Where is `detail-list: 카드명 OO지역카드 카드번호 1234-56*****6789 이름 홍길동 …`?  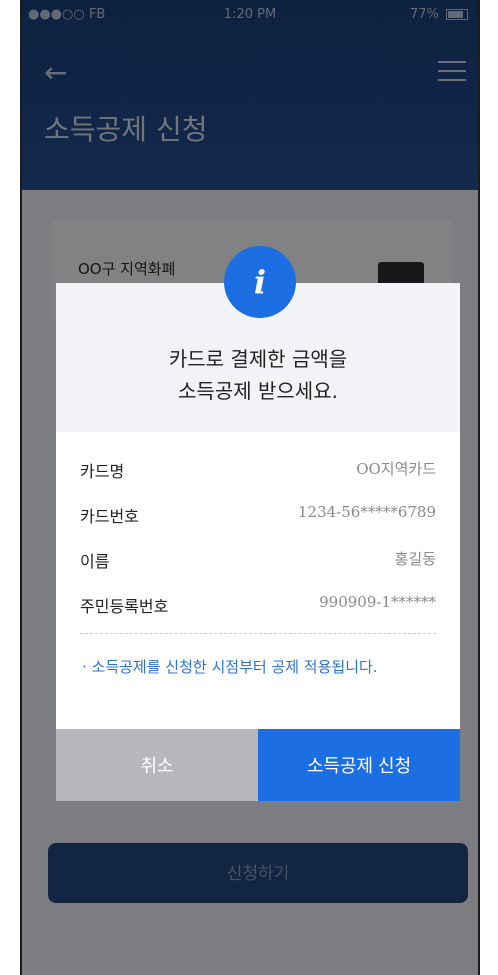 detail-list: 카드명 OO지역카드 카드번호 1234-56*****6789 이름 홍길동 … is located at coordinates (258, 538).